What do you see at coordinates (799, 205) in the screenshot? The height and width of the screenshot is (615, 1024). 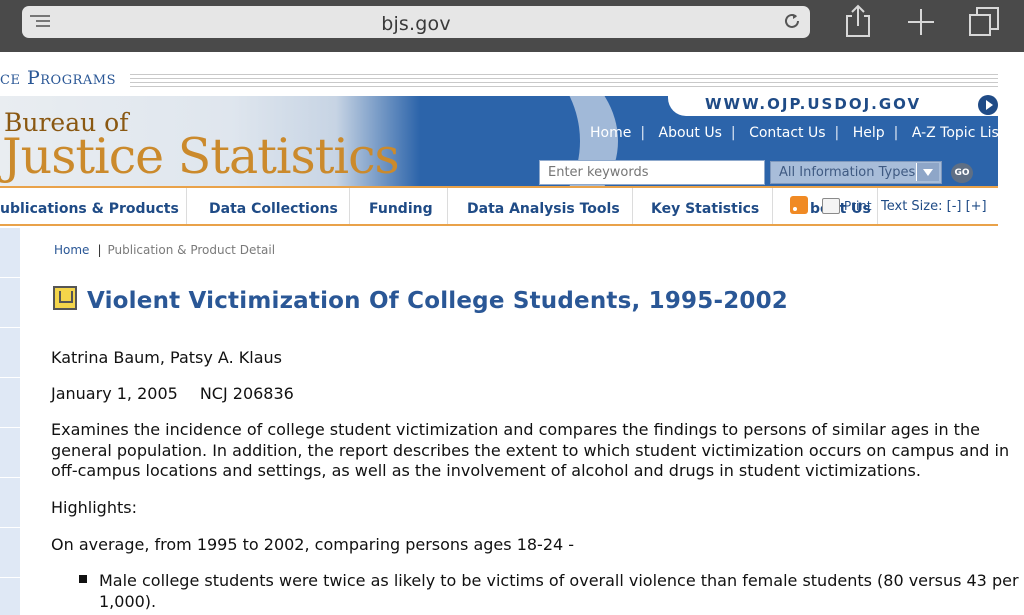 I see `rss-icon` at bounding box center [799, 205].